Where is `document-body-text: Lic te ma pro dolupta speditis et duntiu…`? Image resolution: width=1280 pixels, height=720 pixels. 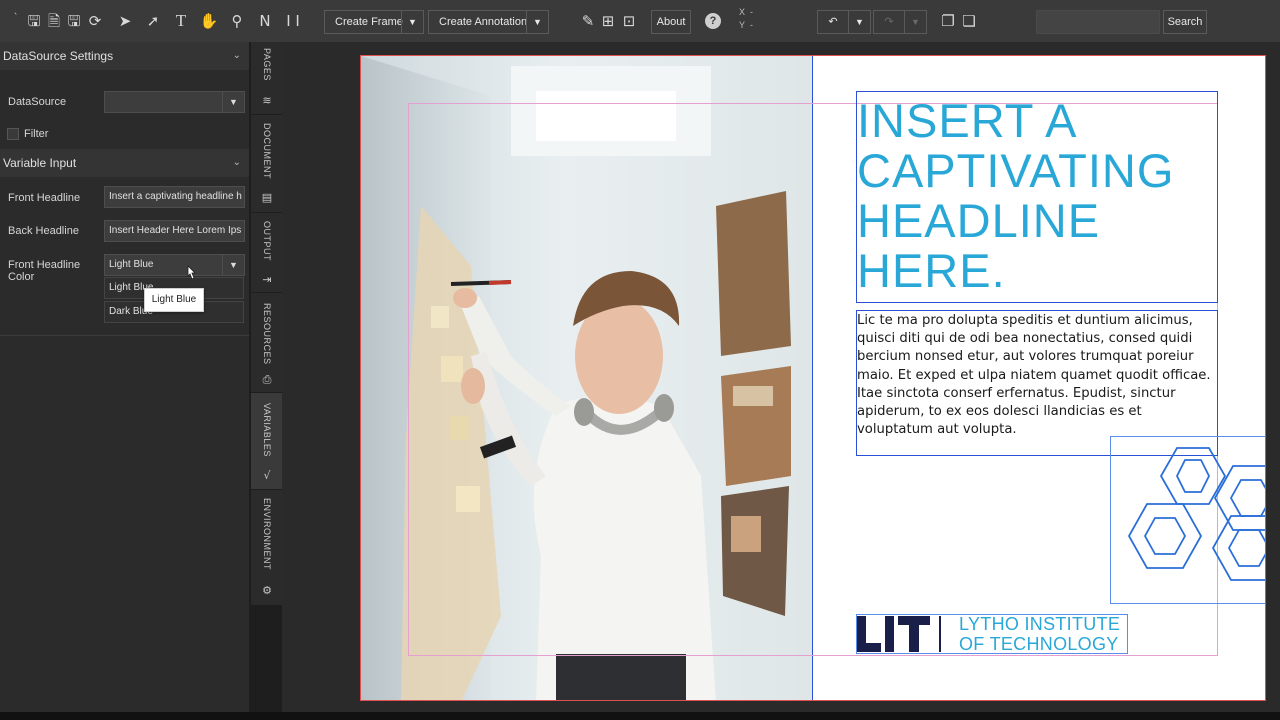
document-body-text: Lic te ma pro dolupta speditis et duntiu… is located at coordinates (1038, 375).